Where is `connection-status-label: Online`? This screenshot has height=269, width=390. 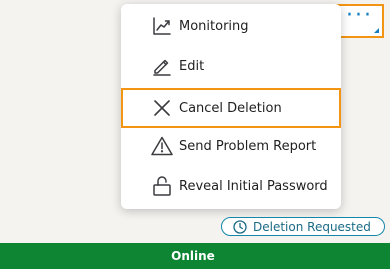 connection-status-label: Online is located at coordinates (193, 256).